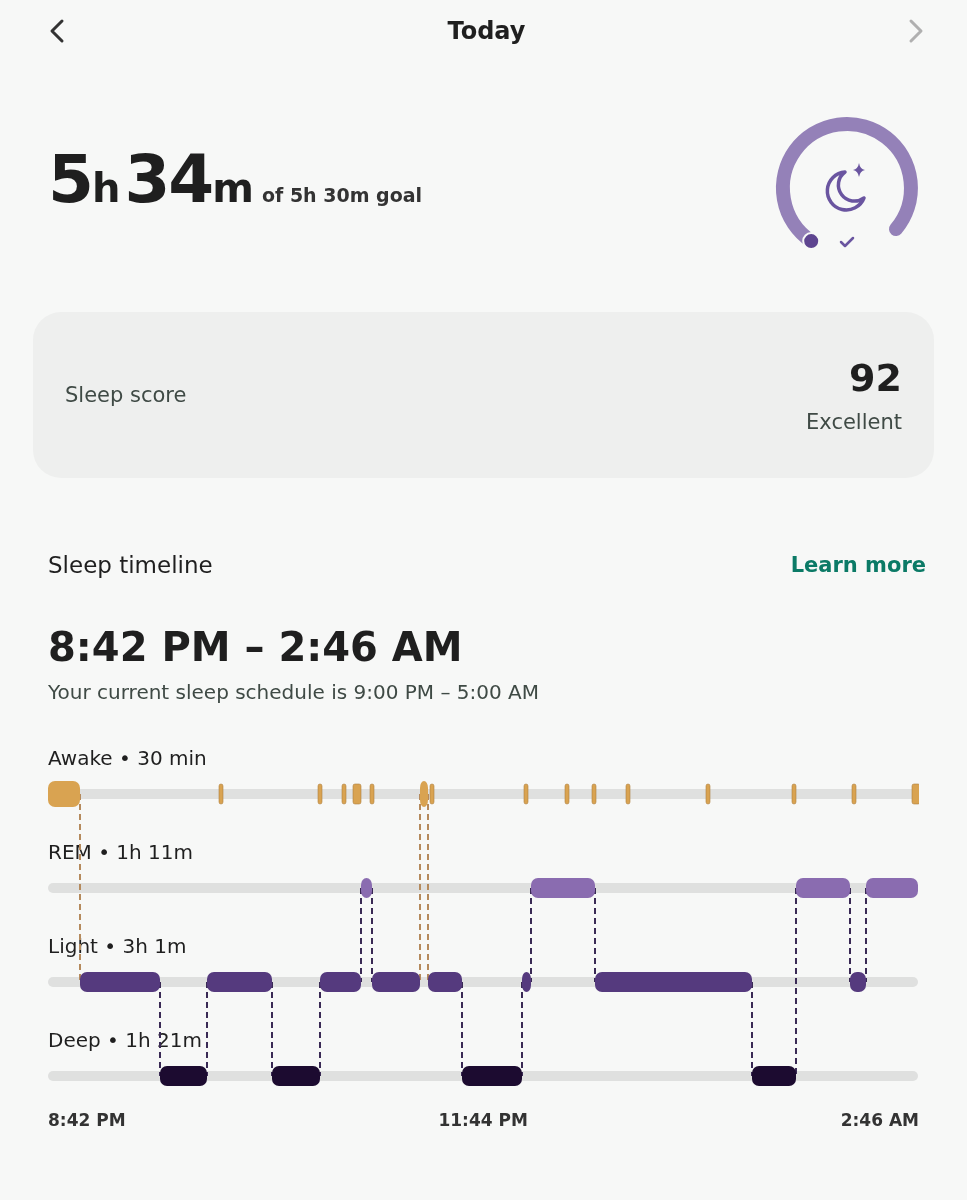 Image resolution: width=967 pixels, height=1200 pixels. What do you see at coordinates (120, 852) in the screenshot?
I see `stage-label: REM • 1h 11m` at bounding box center [120, 852].